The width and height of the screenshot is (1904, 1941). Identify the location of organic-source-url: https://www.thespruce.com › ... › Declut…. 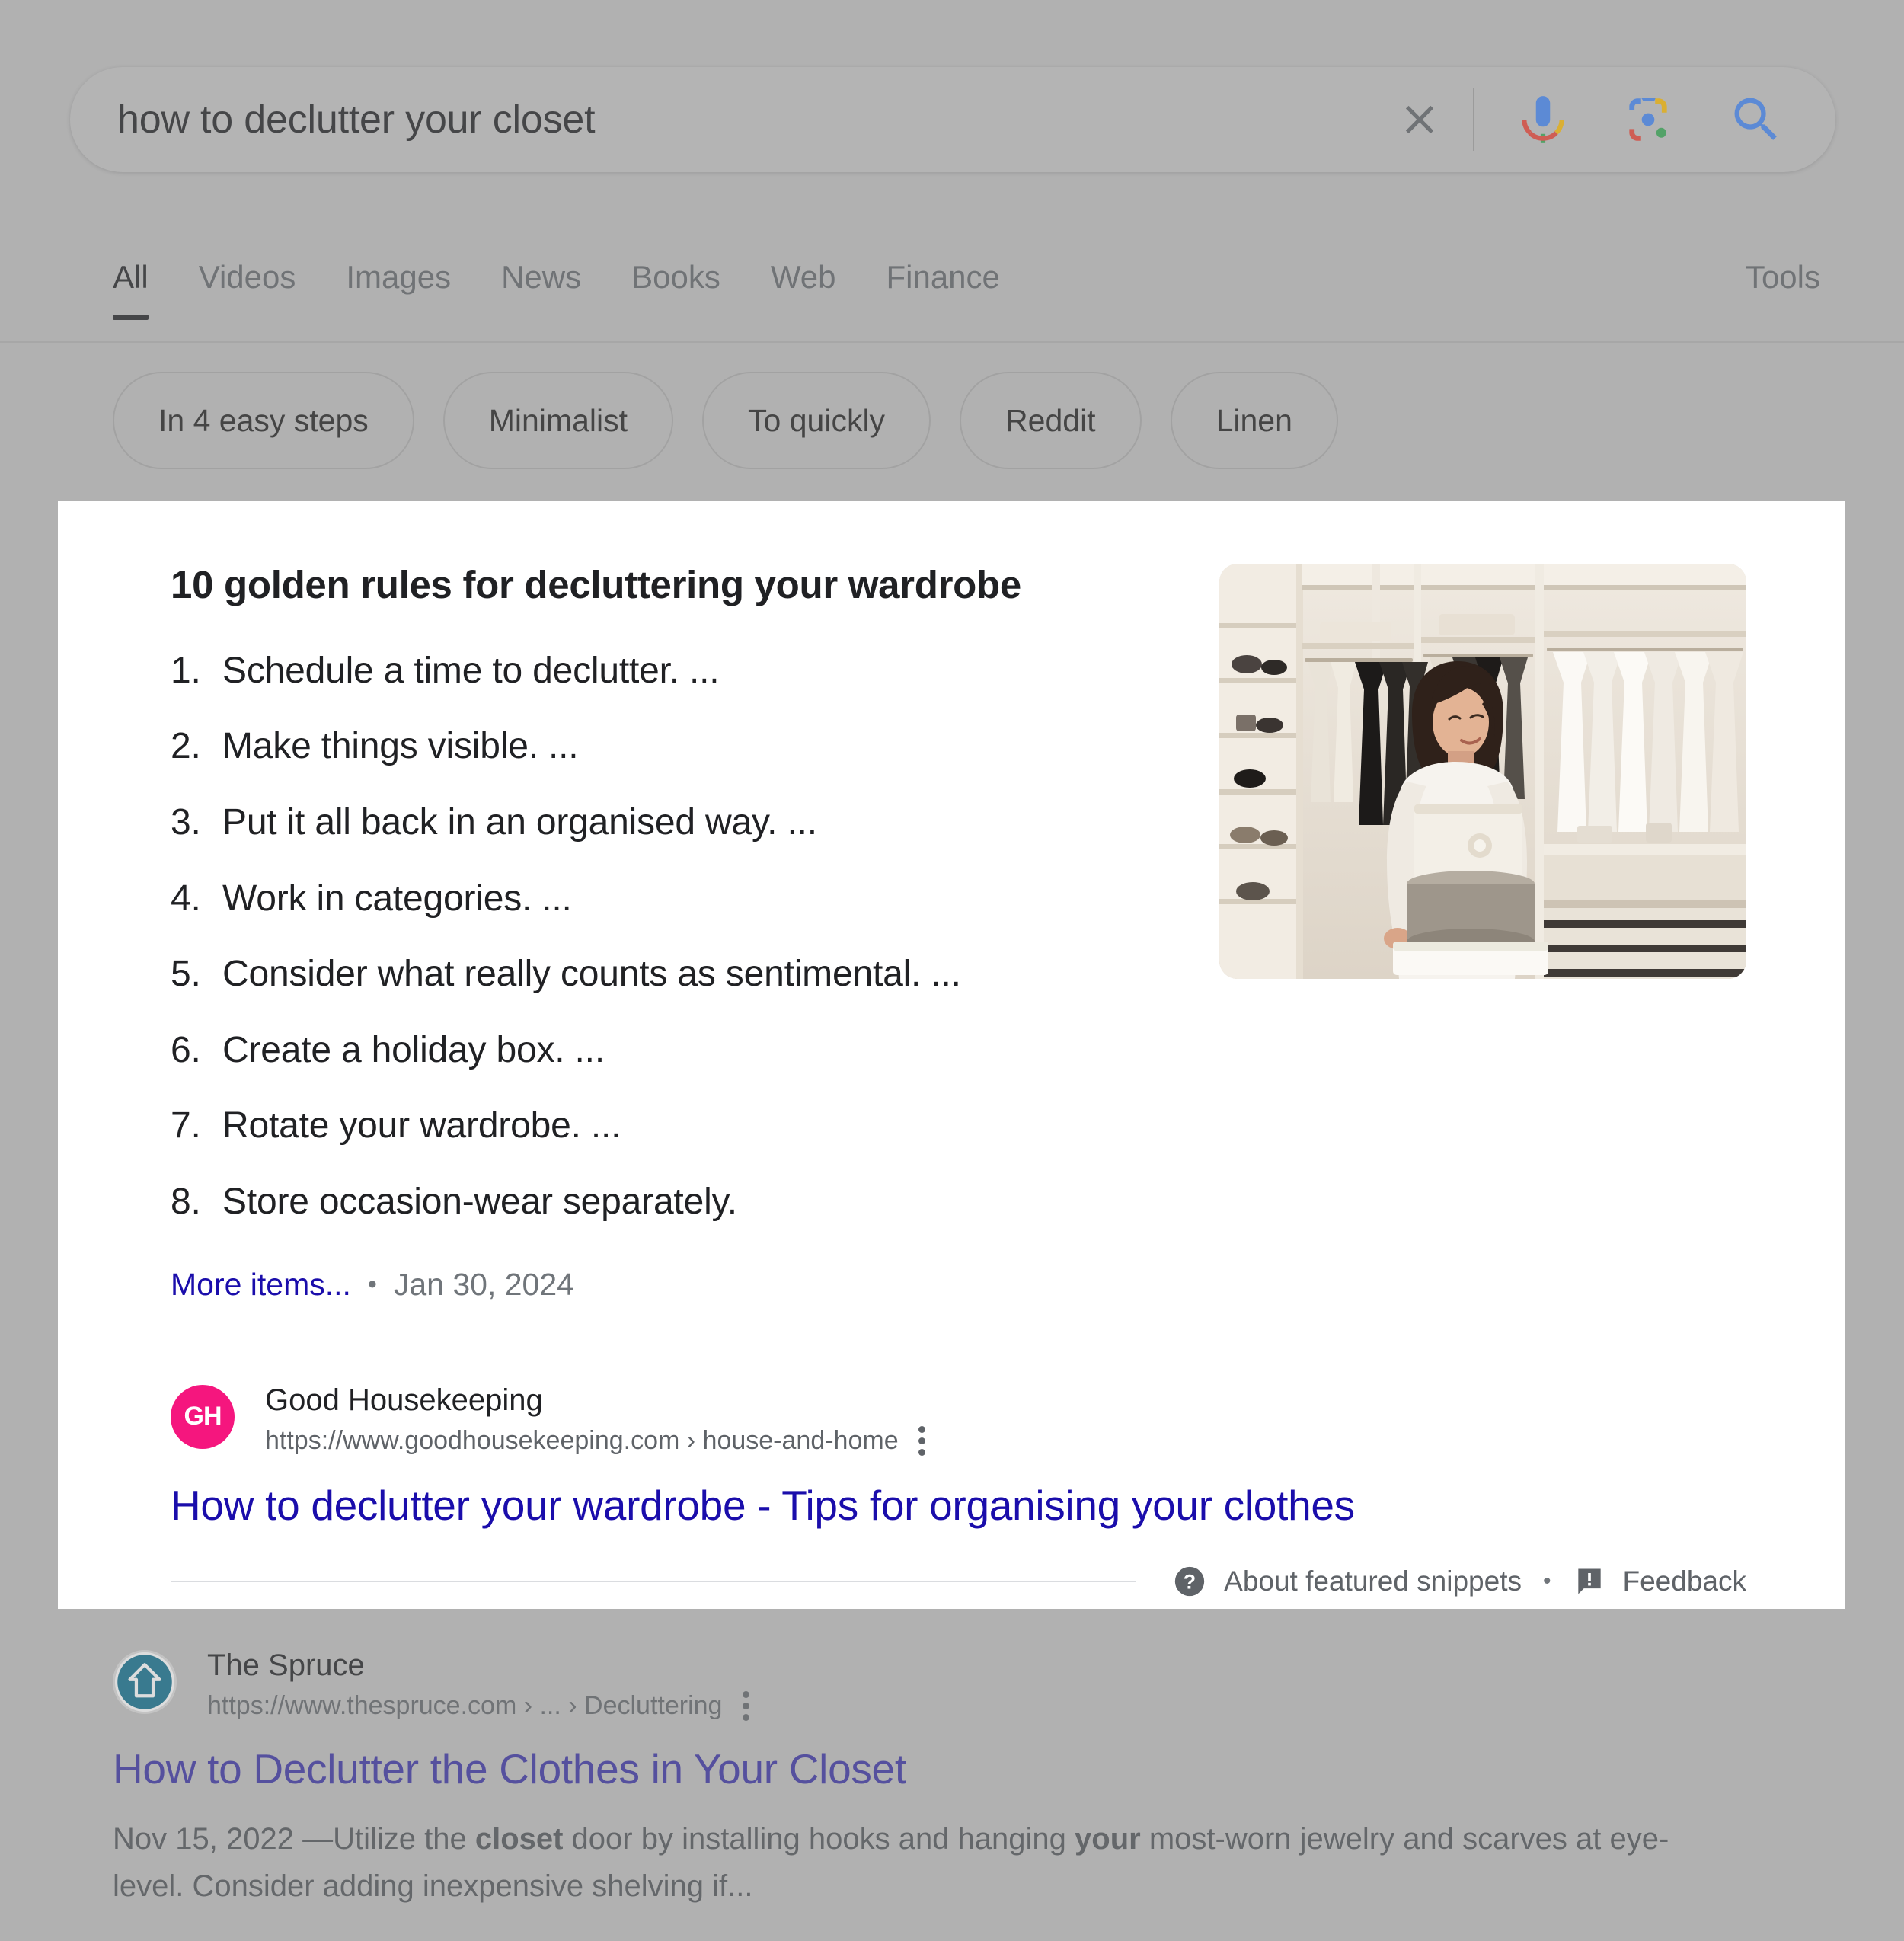
(465, 1705).